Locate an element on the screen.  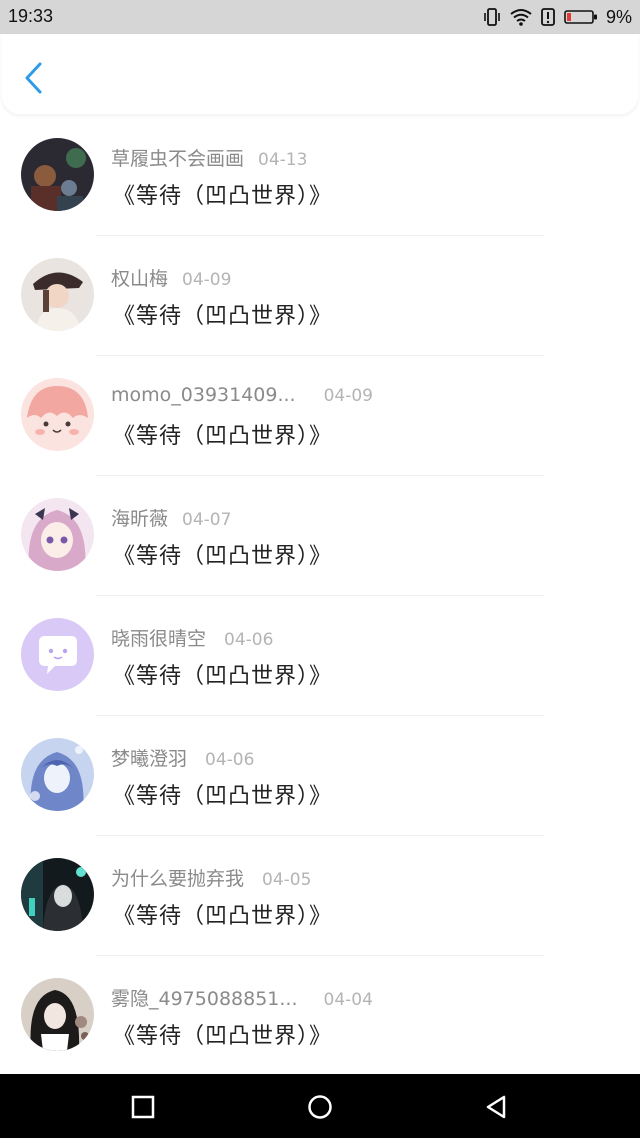
vibrate-icon is located at coordinates (488, 17).